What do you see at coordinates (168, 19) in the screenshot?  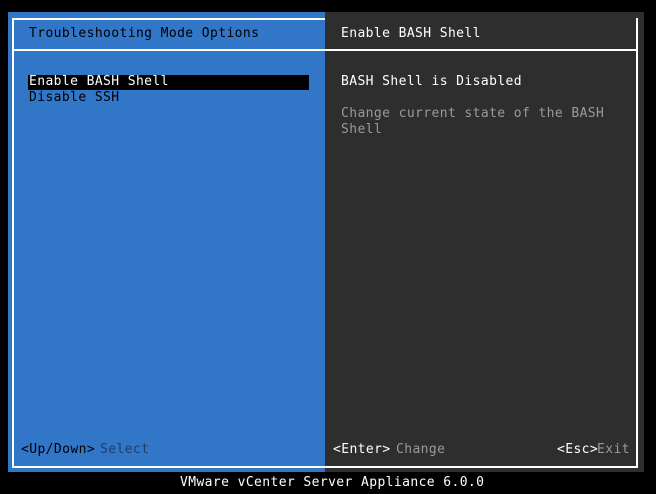 I see `left-top-border` at bounding box center [168, 19].